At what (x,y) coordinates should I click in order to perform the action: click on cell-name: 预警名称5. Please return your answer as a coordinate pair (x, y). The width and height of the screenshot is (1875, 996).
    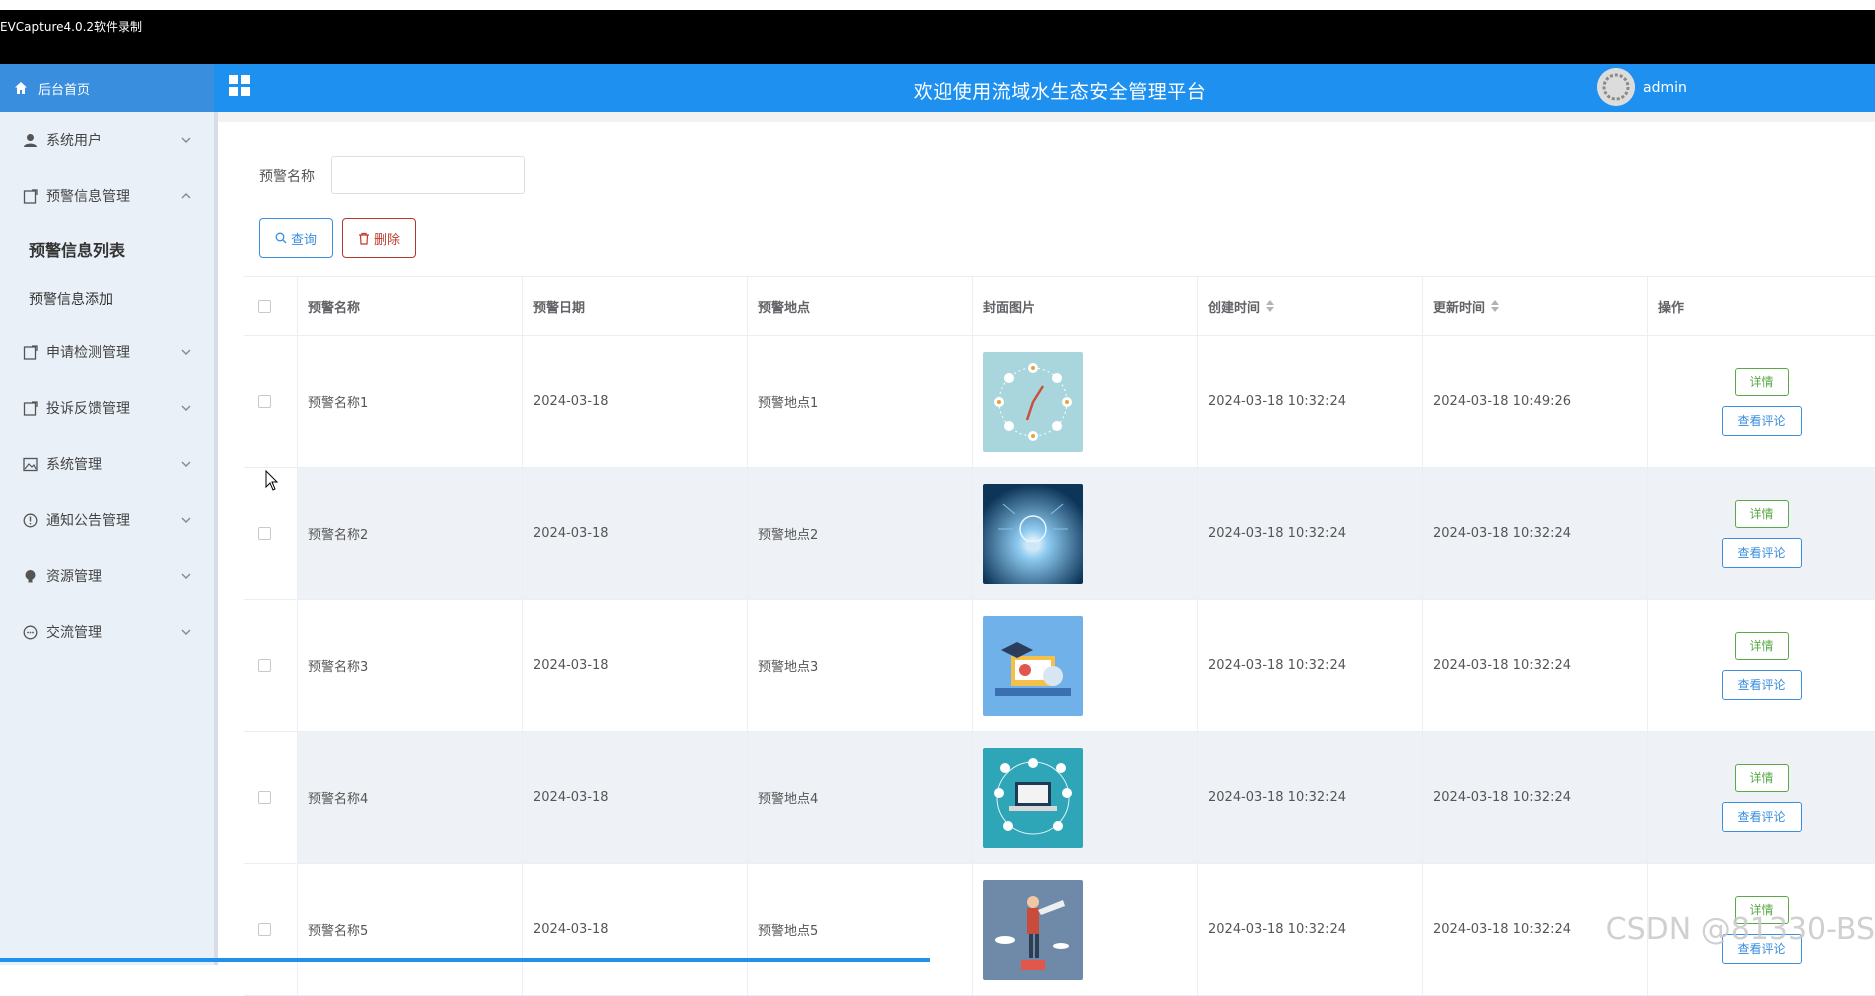
    Looking at the image, I should click on (410, 929).